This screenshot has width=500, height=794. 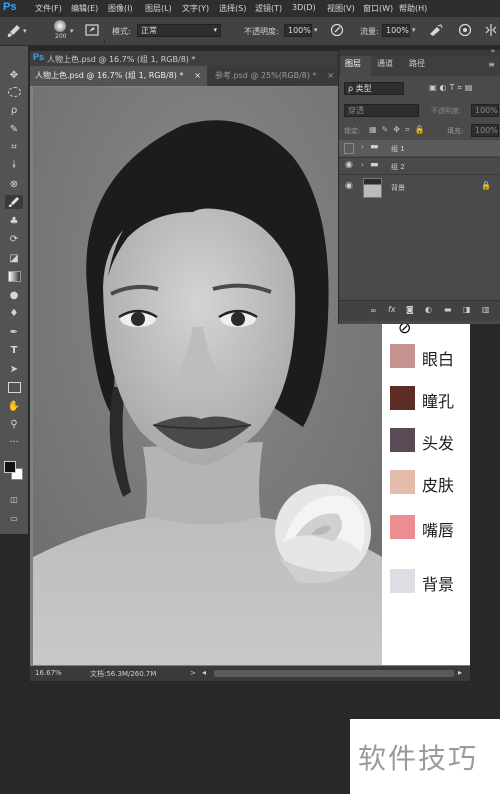 What do you see at coordinates (491, 30) in the screenshot?
I see `symmetry-icon` at bounding box center [491, 30].